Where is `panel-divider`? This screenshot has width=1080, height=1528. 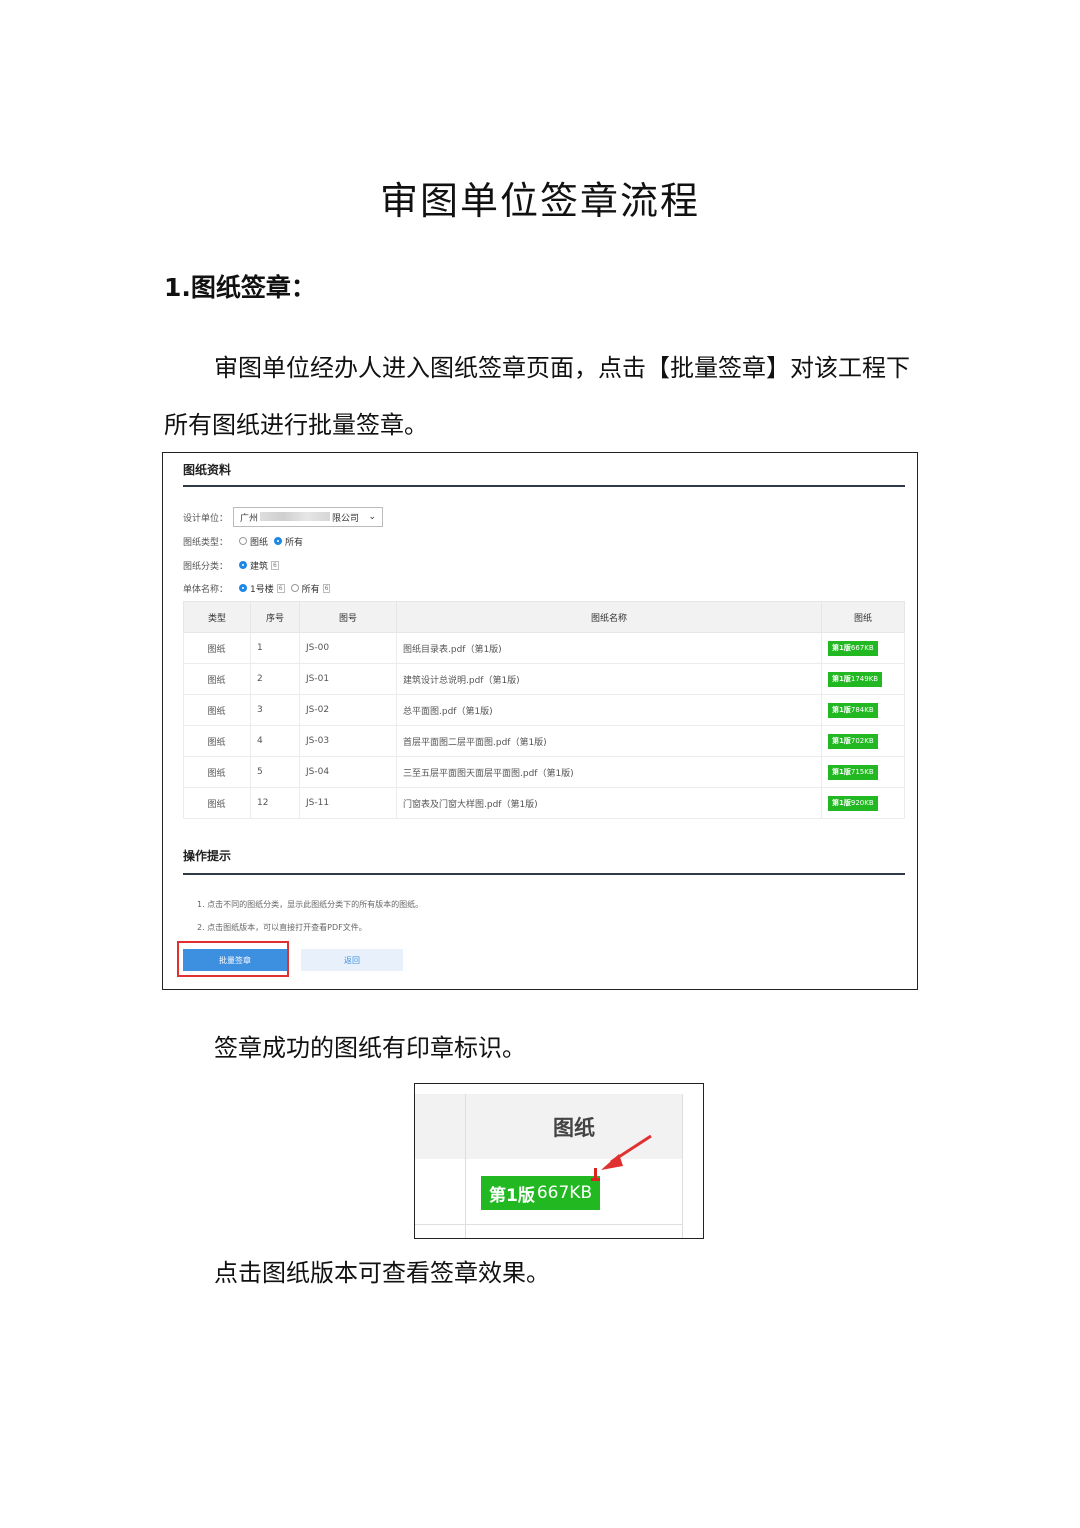 panel-divider is located at coordinates (544, 486).